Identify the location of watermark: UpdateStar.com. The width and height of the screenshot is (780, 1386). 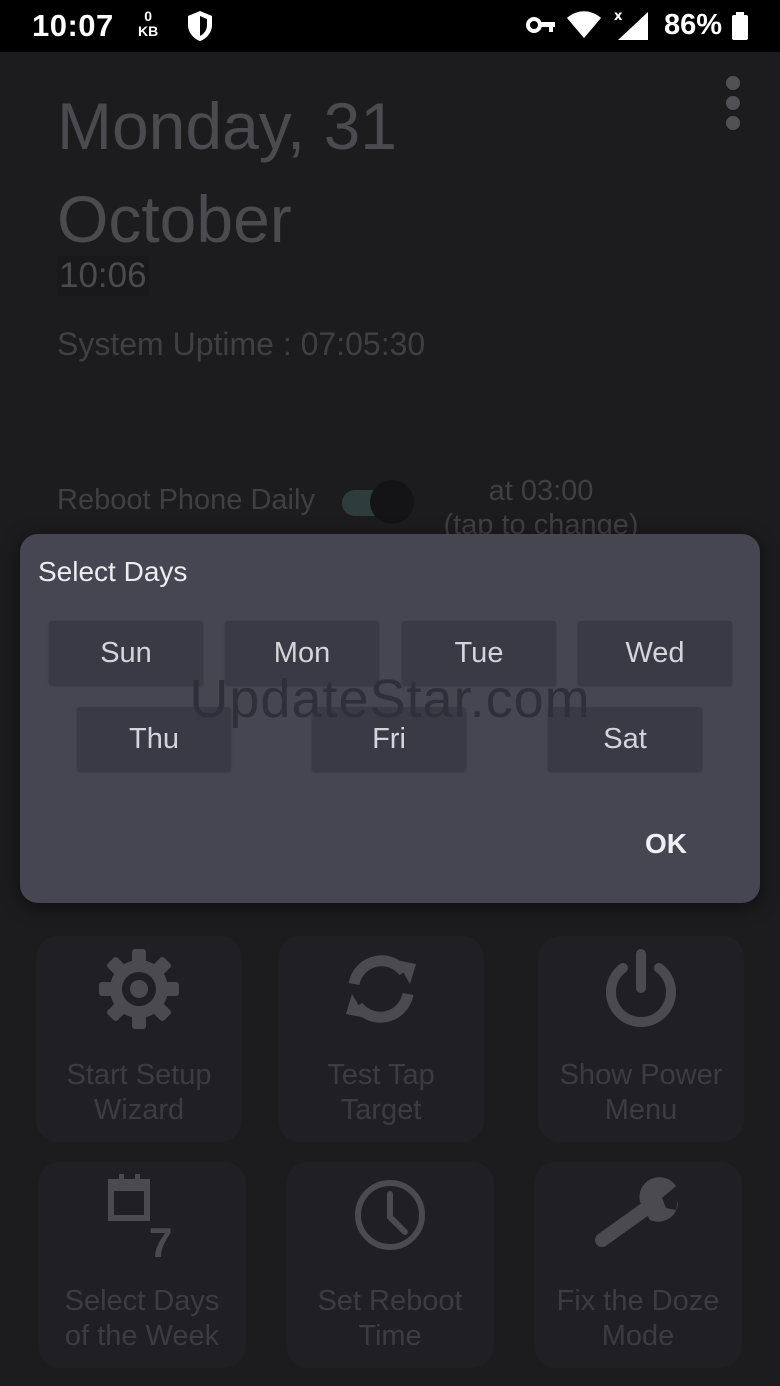
(390, 699).